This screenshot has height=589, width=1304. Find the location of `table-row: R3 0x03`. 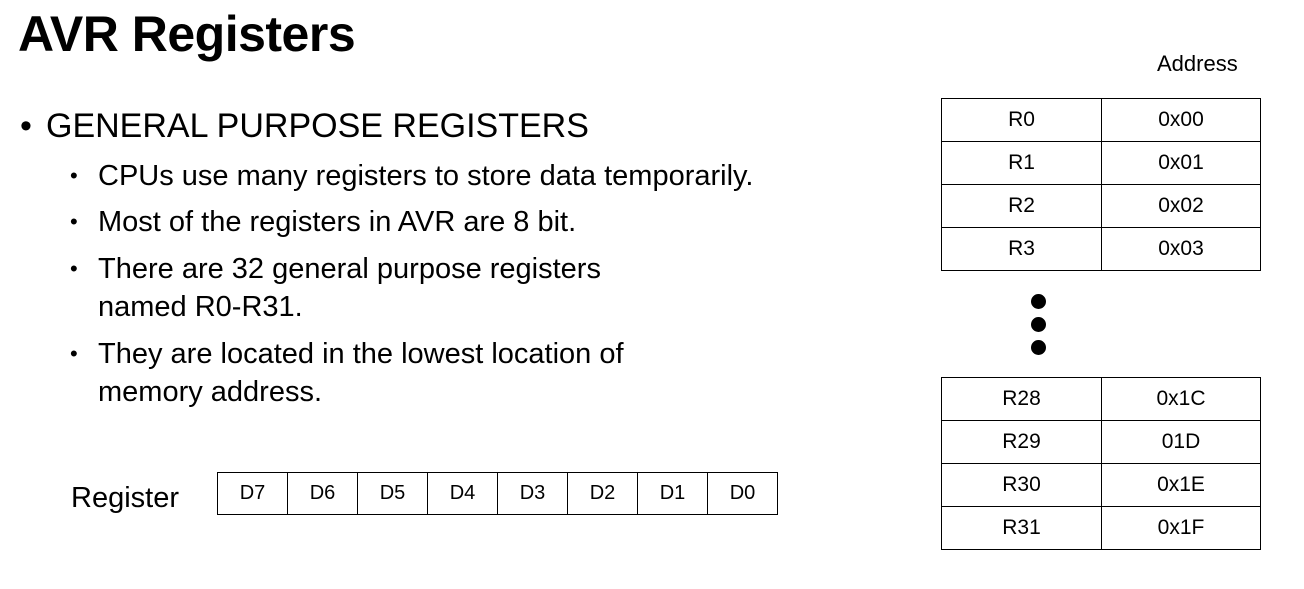

table-row: R3 0x03 is located at coordinates (1101, 249).